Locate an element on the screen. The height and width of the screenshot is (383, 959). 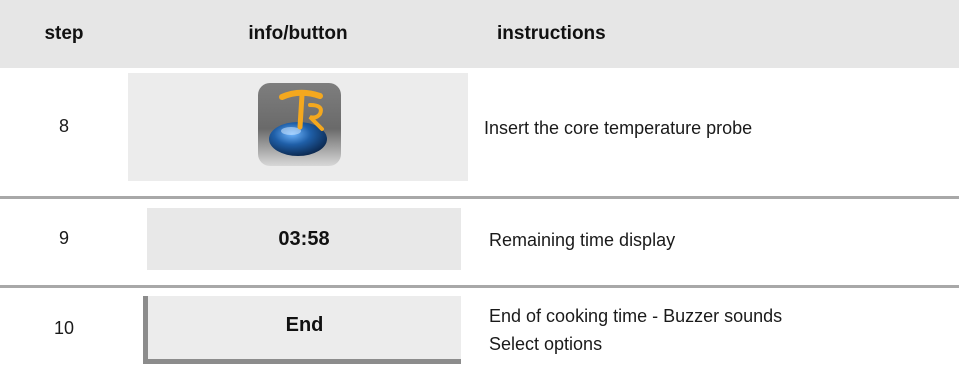
probe-icon-graphic is located at coordinates (298, 122).